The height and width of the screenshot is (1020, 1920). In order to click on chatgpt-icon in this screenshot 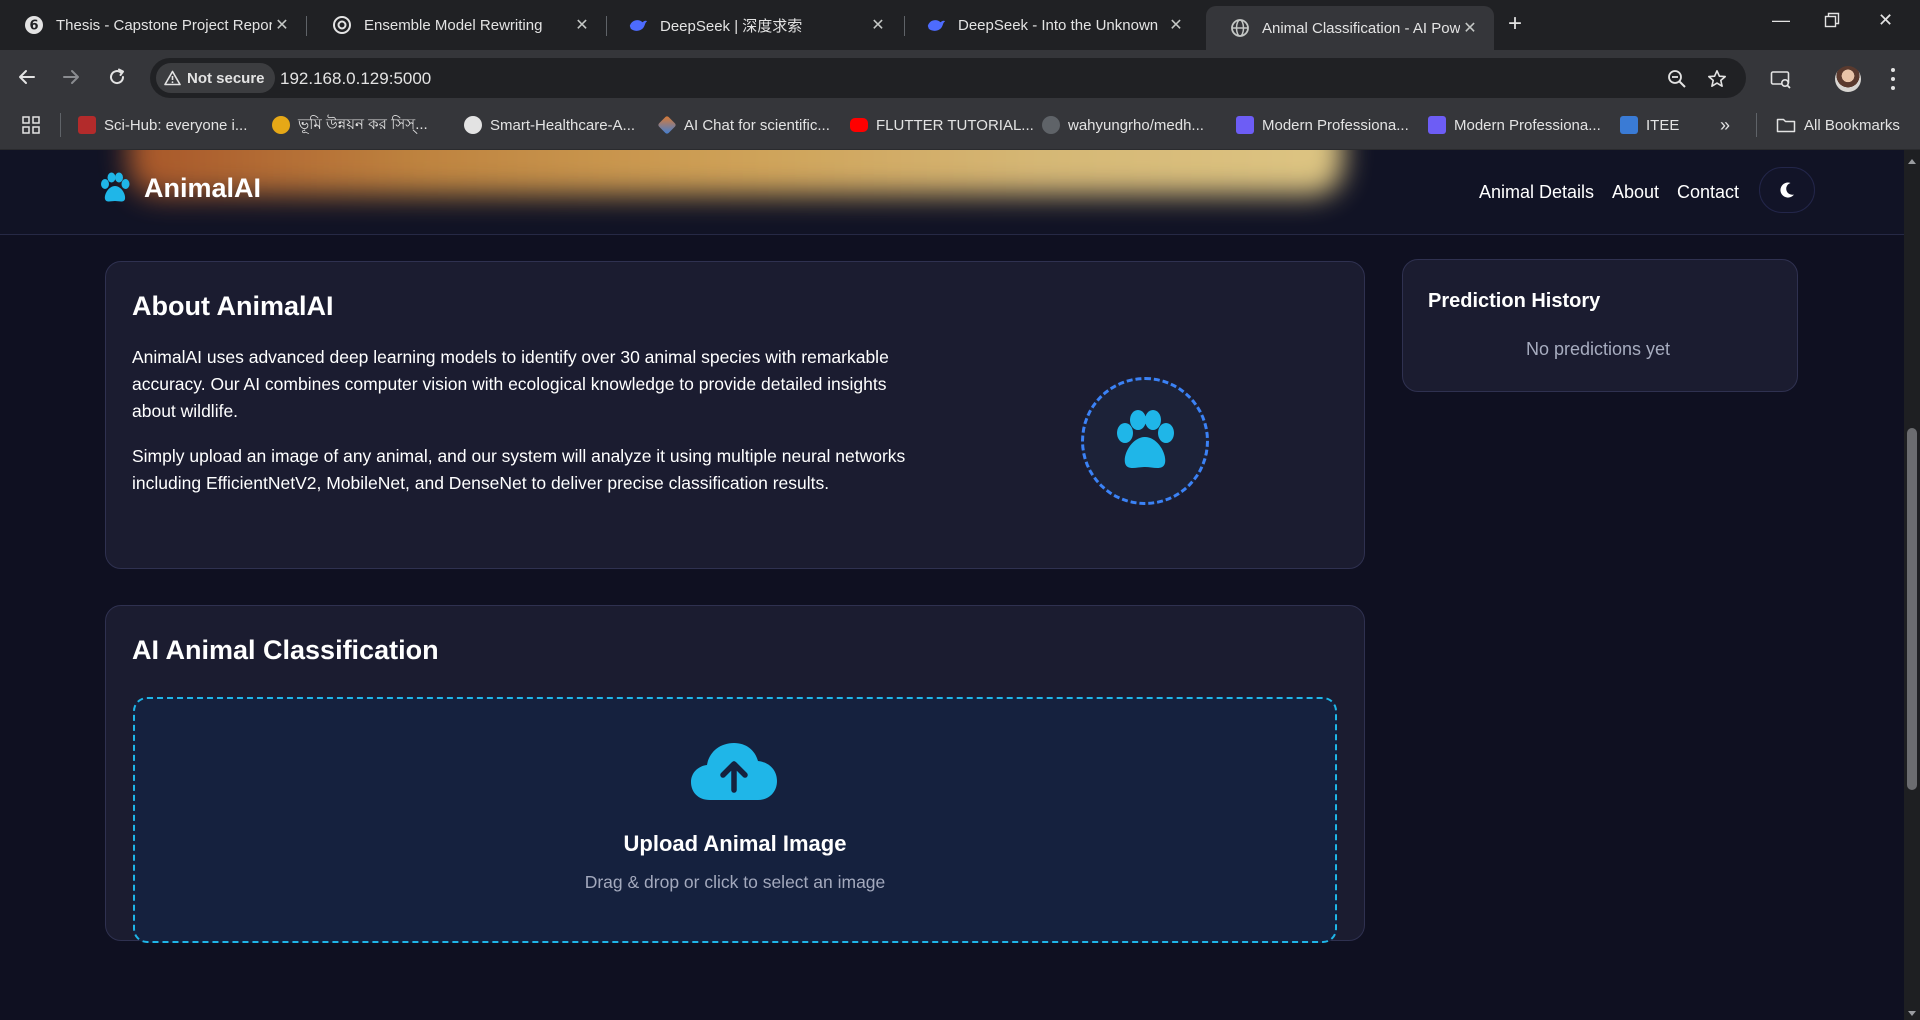, I will do `click(342, 25)`.